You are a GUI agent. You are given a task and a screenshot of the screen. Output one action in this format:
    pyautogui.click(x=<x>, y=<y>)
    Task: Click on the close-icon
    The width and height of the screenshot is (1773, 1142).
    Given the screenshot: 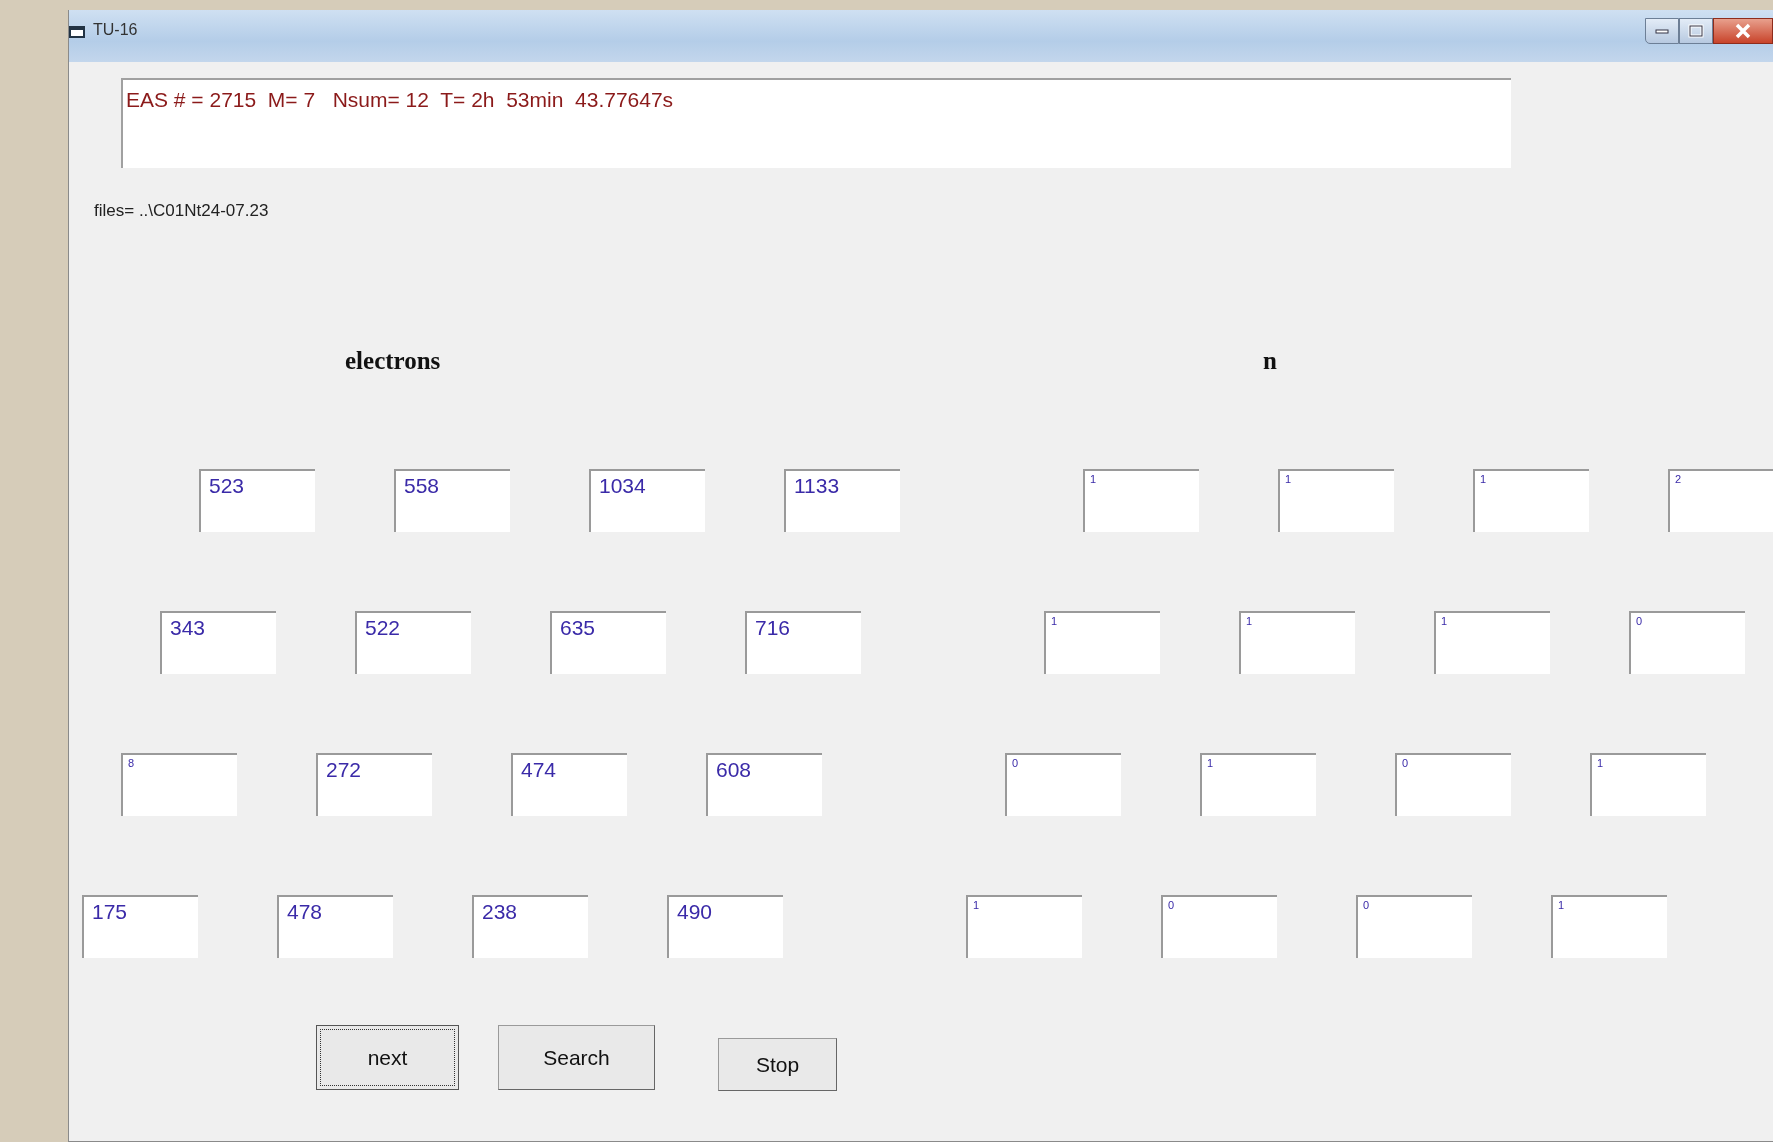 What is the action you would take?
    pyautogui.click(x=1743, y=31)
    